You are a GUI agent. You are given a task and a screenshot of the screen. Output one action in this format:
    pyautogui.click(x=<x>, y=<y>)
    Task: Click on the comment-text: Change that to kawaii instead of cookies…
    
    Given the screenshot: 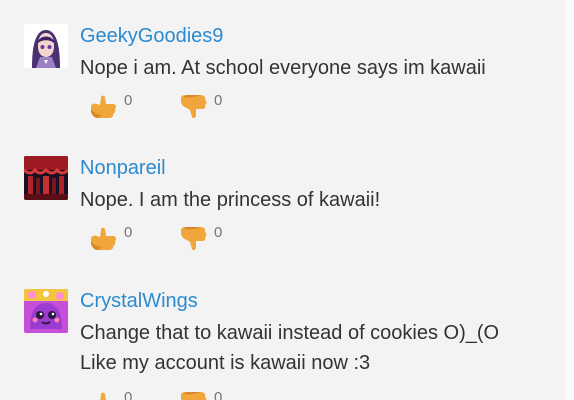 What is the action you would take?
    pyautogui.click(x=290, y=333)
    